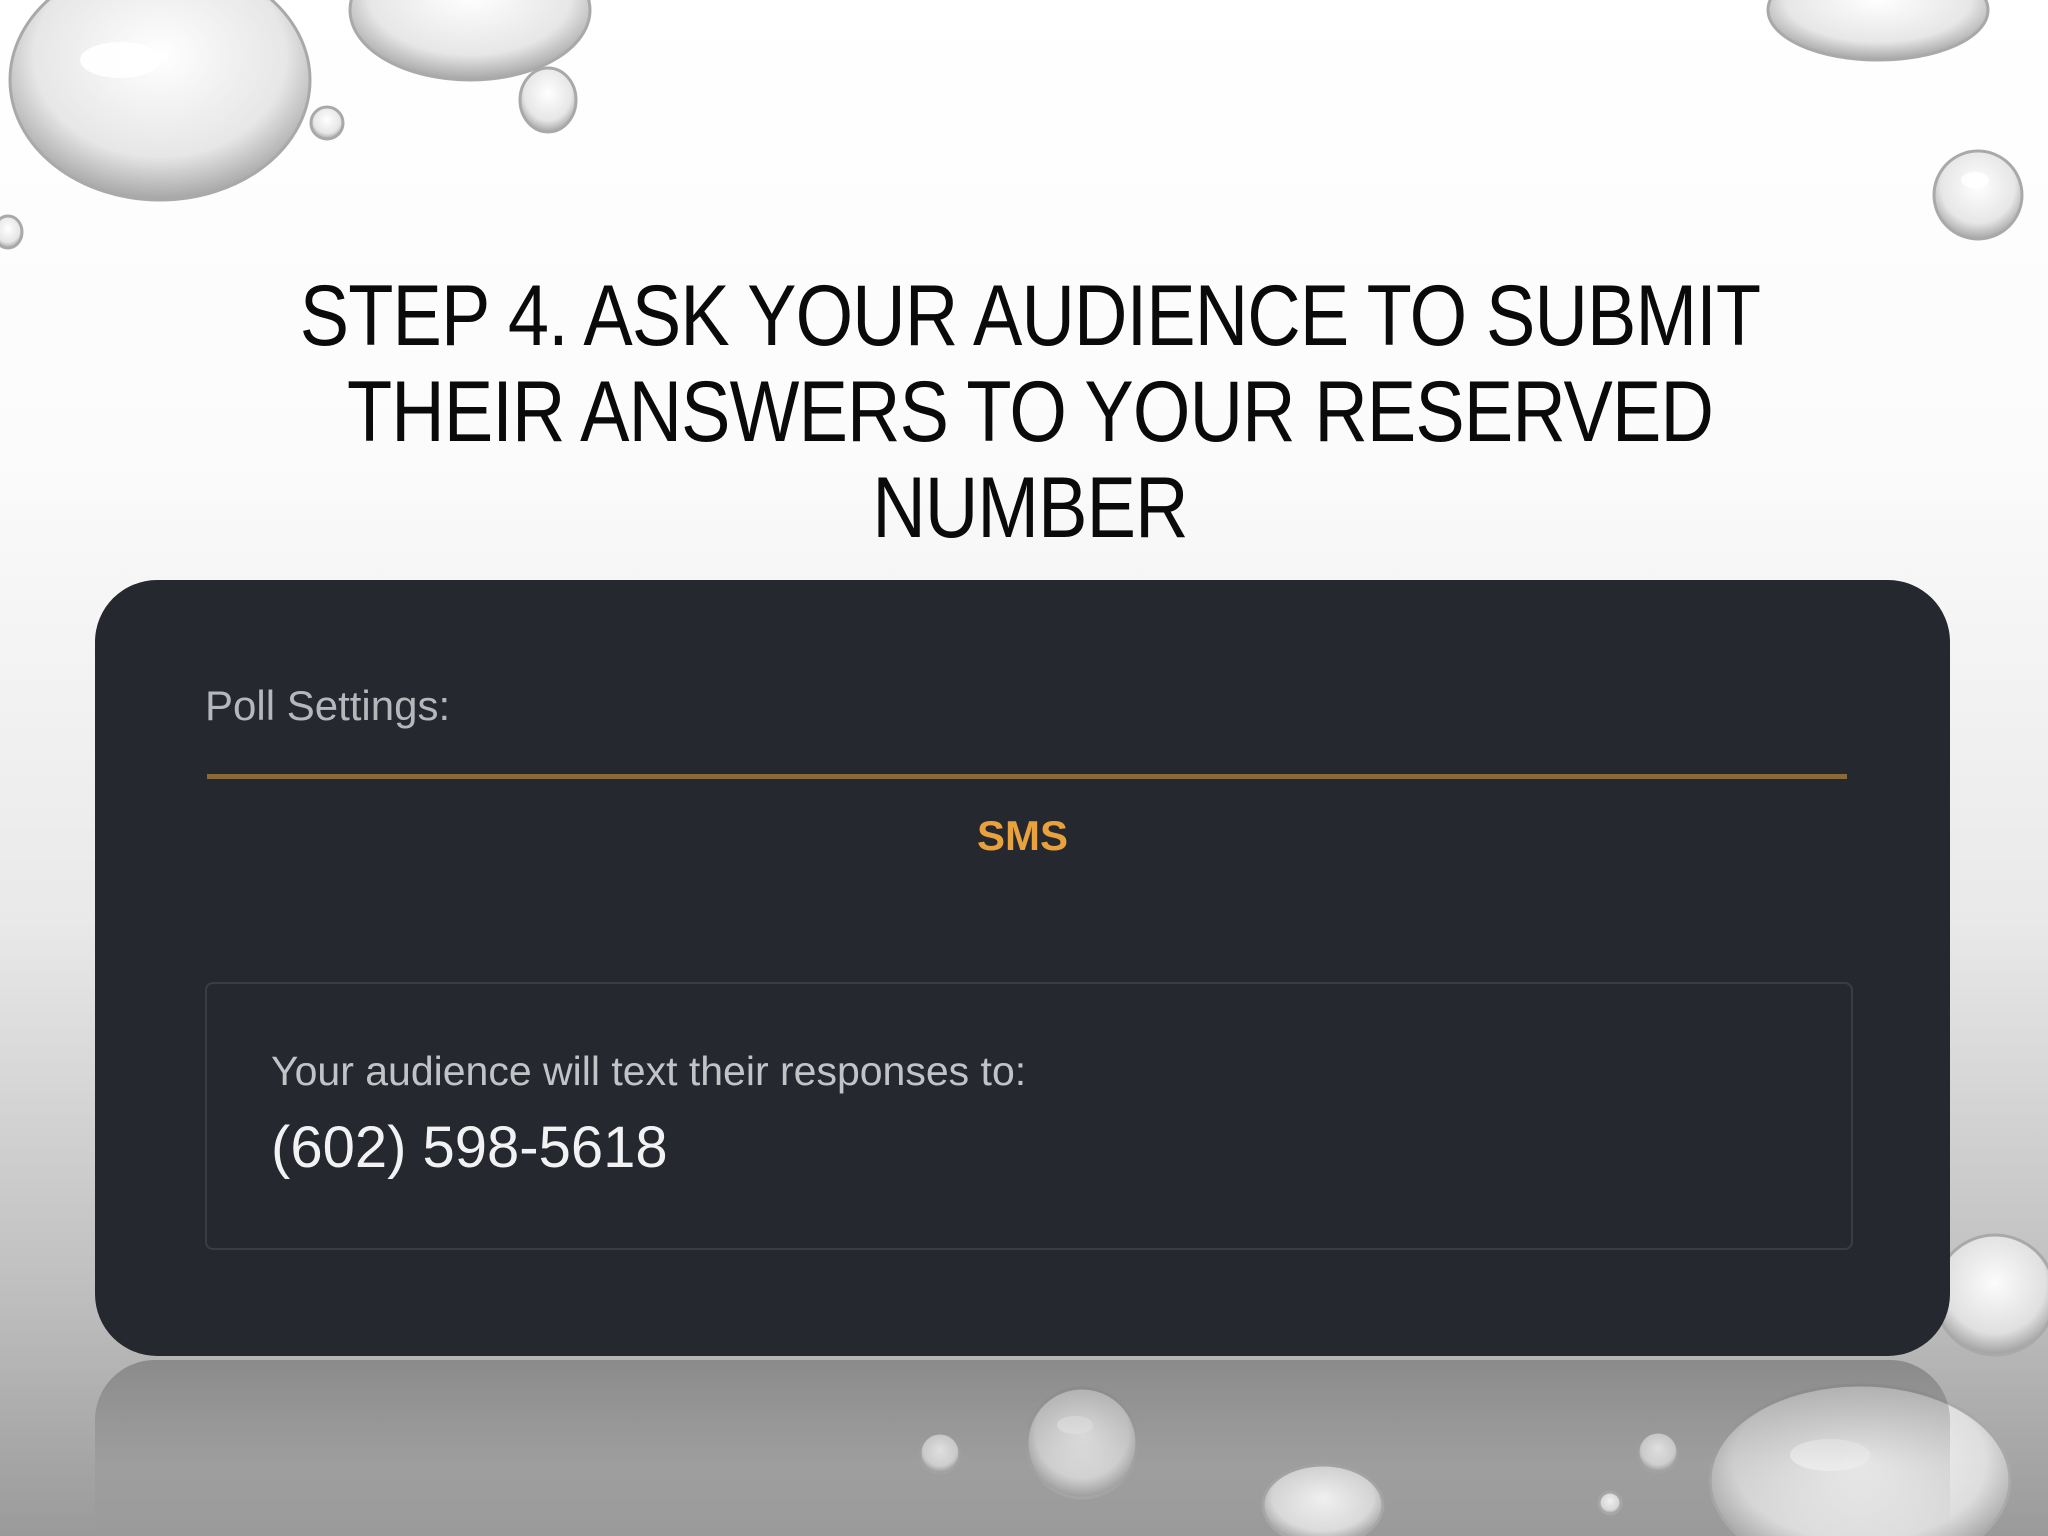 This screenshot has height=1536, width=2048. Describe the element at coordinates (1027, 776) in the screenshot. I see `tab-active-indicator` at that location.